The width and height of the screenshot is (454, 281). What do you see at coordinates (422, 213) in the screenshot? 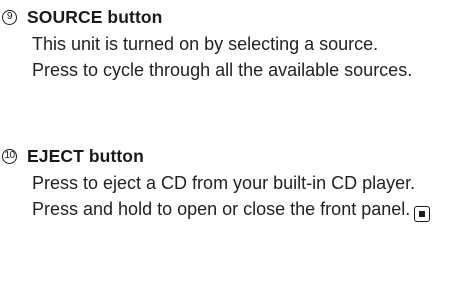
I see `end-of-section-icon` at bounding box center [422, 213].